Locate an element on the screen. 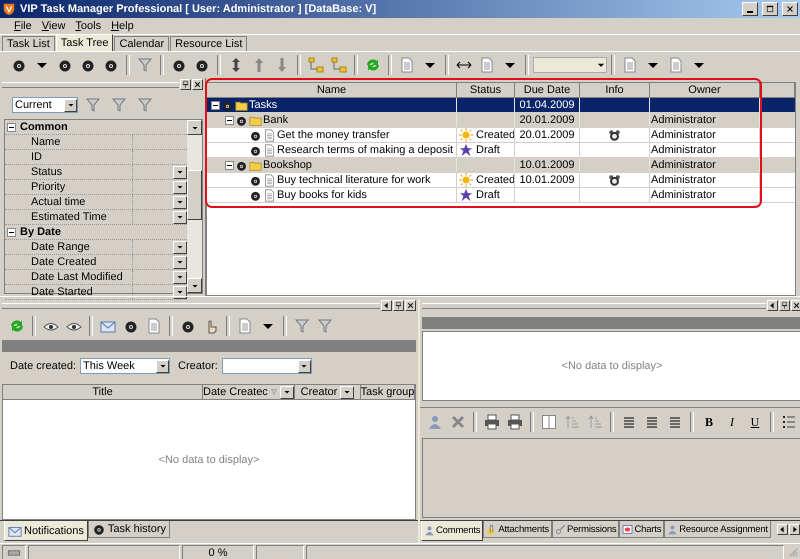 The height and width of the screenshot is (559, 800). filter-label: Actual time is located at coordinates (58, 202).